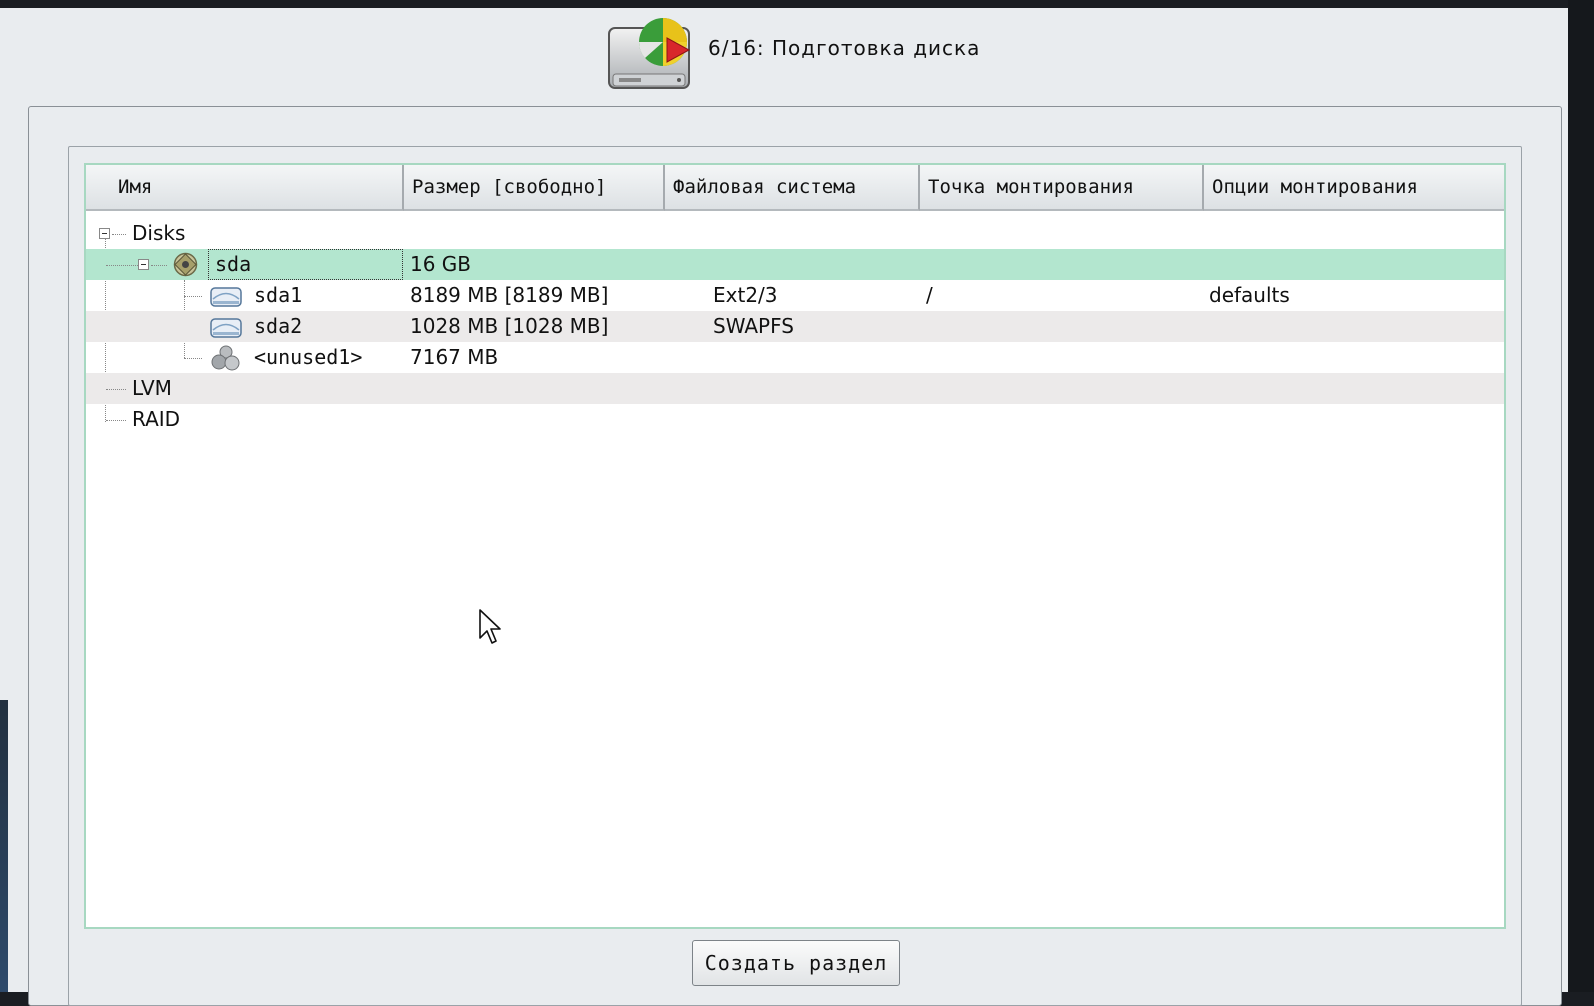 Image resolution: width=1594 pixels, height=1006 pixels. I want to click on row-name: <unused1>, so click(308, 357).